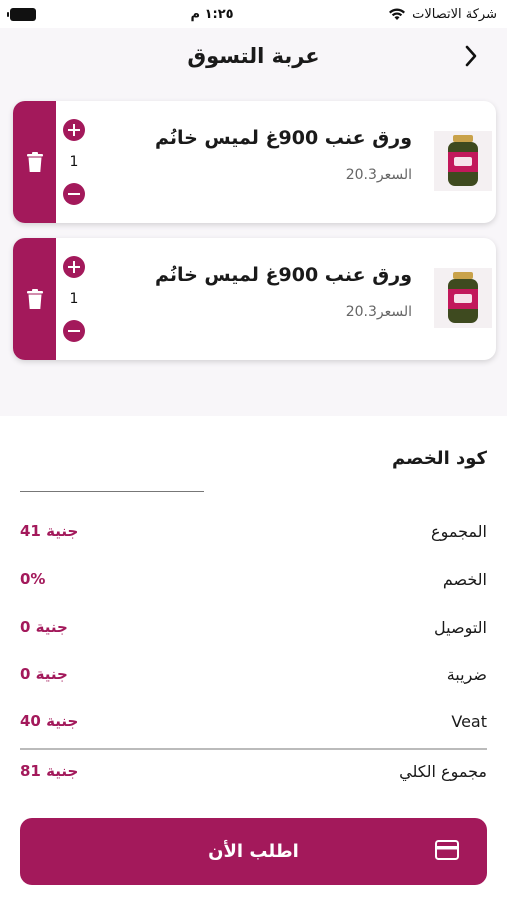 The height and width of the screenshot is (900, 507). What do you see at coordinates (454, 14) in the screenshot?
I see `carrier-name: شركة الاتصالات` at bounding box center [454, 14].